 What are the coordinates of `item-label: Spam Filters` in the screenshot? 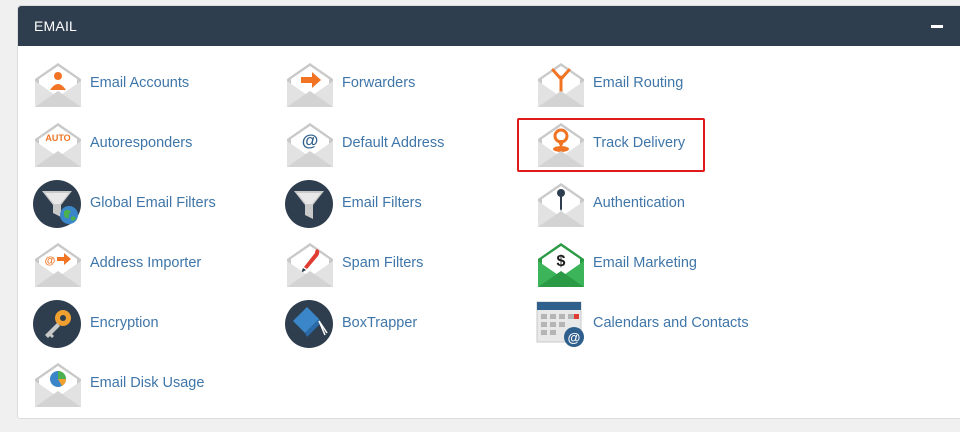 It's located at (383, 263).